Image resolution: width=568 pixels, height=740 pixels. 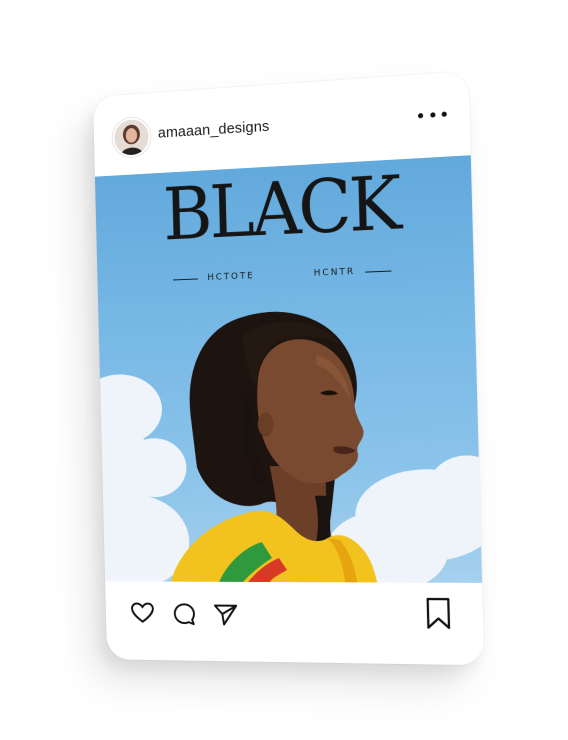 I want to click on post-actions, so click(x=294, y=623).